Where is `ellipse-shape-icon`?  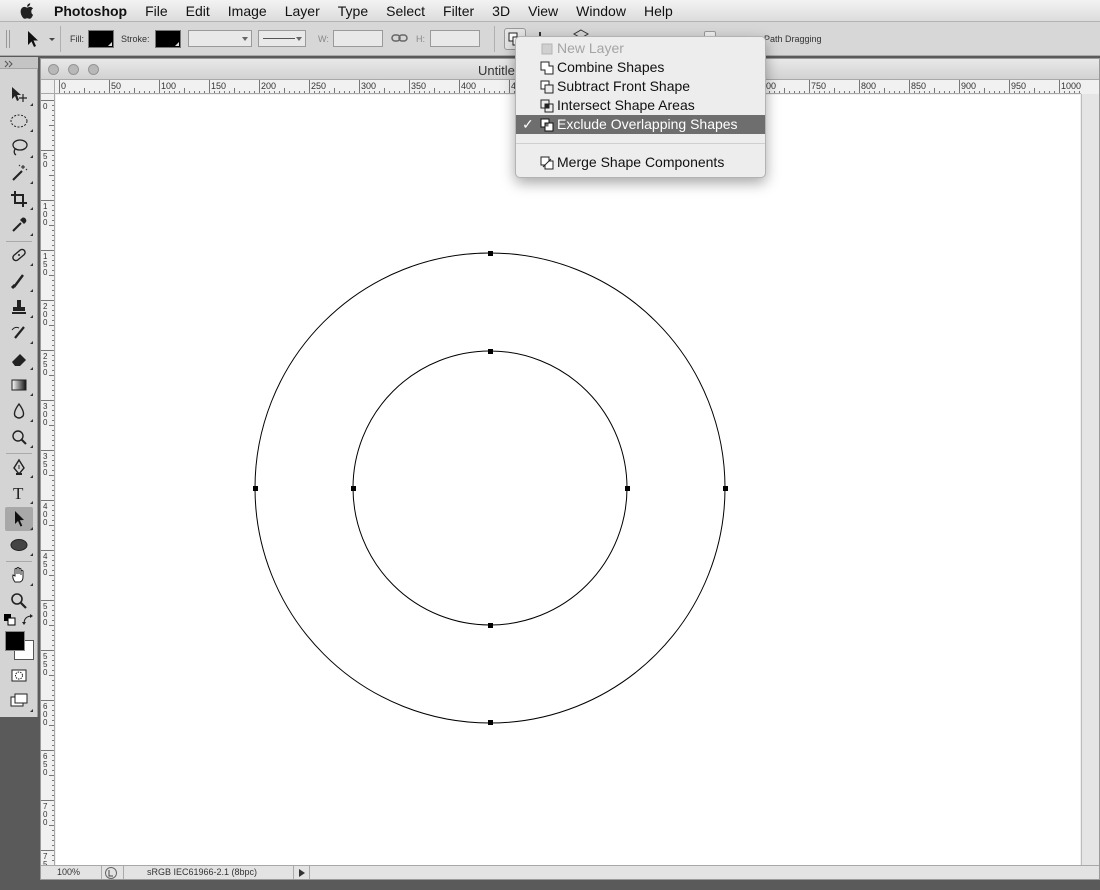 ellipse-shape-icon is located at coordinates (19, 545).